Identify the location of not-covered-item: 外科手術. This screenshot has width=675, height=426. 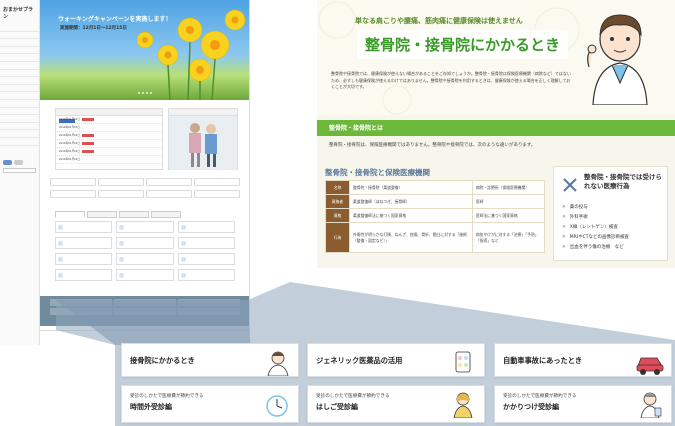
(595, 218).